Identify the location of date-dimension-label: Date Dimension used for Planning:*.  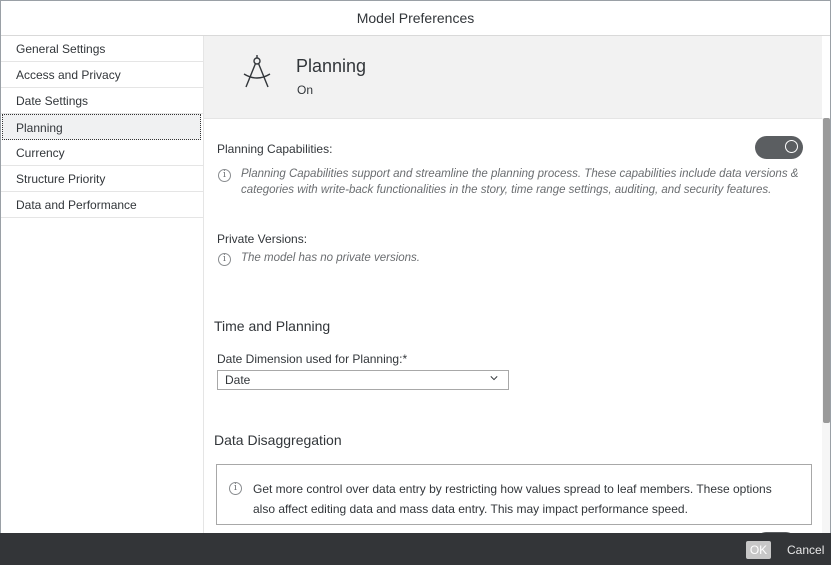
(312, 359).